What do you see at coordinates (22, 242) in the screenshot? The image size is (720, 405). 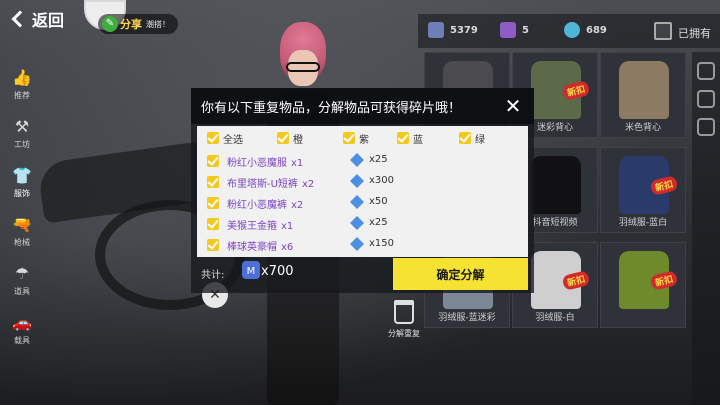 I see `sidebar-item-label: 枪械` at bounding box center [22, 242].